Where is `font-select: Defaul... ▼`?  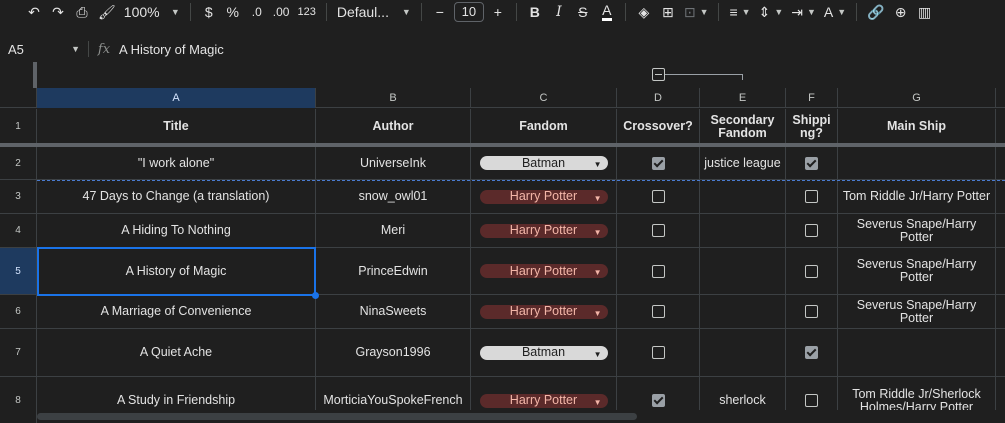
font-select: Defaul... ▼ is located at coordinates (374, 12).